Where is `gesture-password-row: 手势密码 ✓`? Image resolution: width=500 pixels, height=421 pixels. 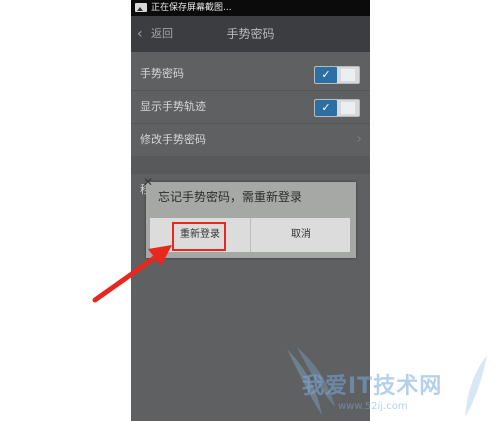 gesture-password-row: 手势密码 ✓ is located at coordinates (250, 74).